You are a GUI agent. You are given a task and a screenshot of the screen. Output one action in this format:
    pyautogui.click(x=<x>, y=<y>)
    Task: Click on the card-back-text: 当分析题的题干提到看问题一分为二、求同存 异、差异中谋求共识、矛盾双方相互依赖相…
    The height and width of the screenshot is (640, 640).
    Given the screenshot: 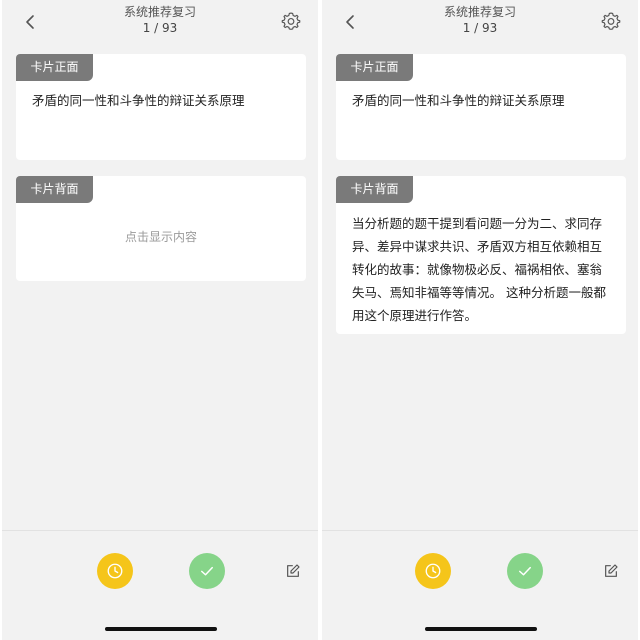 What is the action you would take?
    pyautogui.click(x=481, y=269)
    